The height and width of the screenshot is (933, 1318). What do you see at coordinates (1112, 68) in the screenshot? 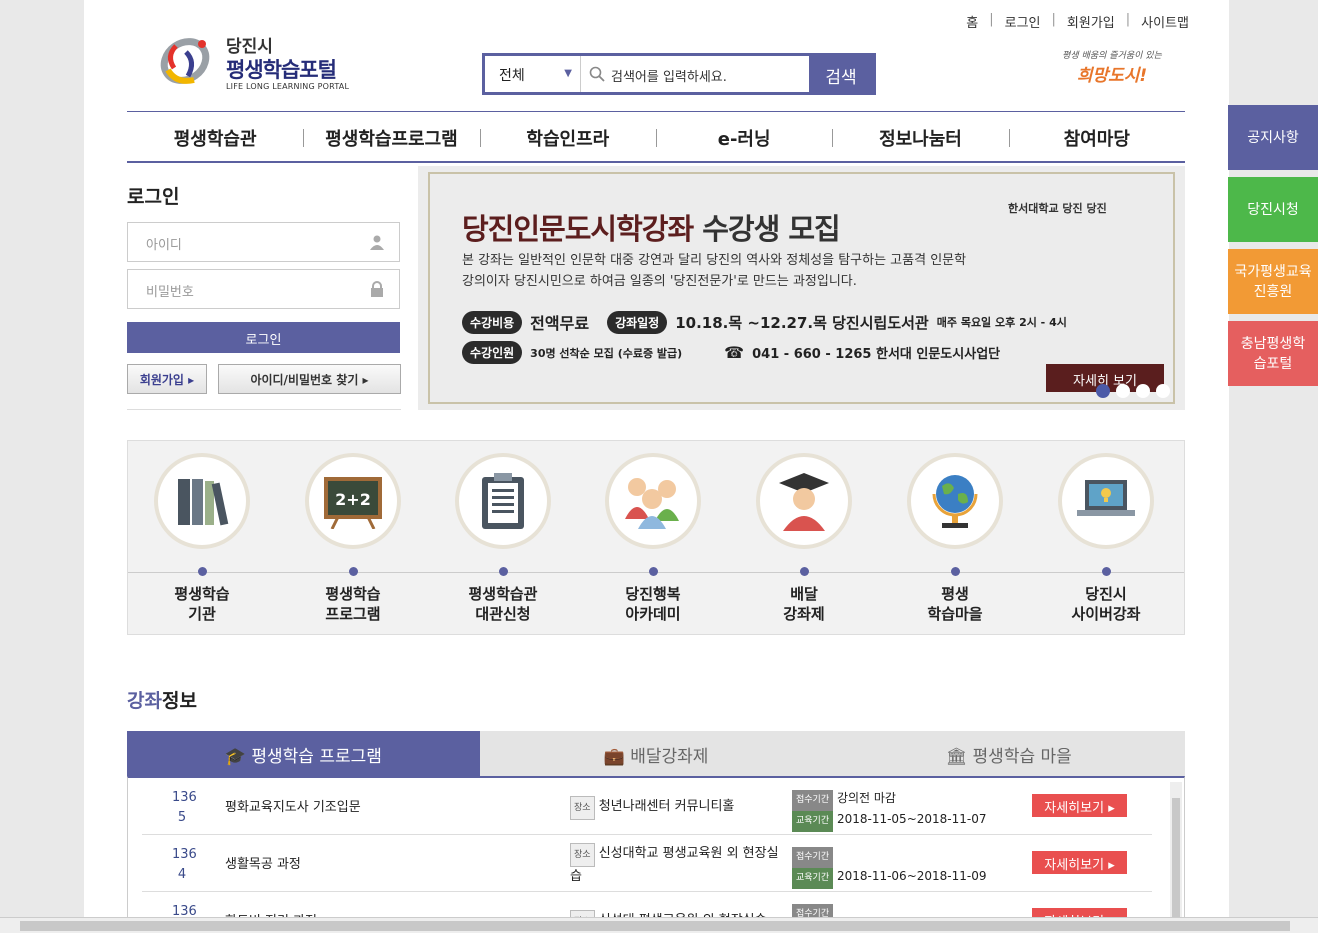
I see `slogan: 평생 배움의 즐거움이 있는 희망도시!` at bounding box center [1112, 68].